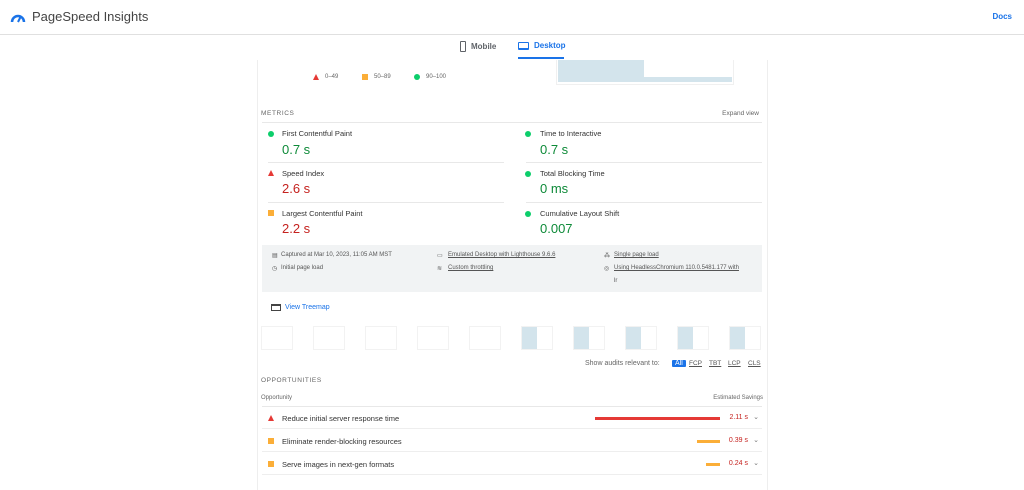 Image resolution: width=1024 pixels, height=490 pixels. What do you see at coordinates (523, 45) in the screenshot?
I see `laptop-icon` at bounding box center [523, 45].